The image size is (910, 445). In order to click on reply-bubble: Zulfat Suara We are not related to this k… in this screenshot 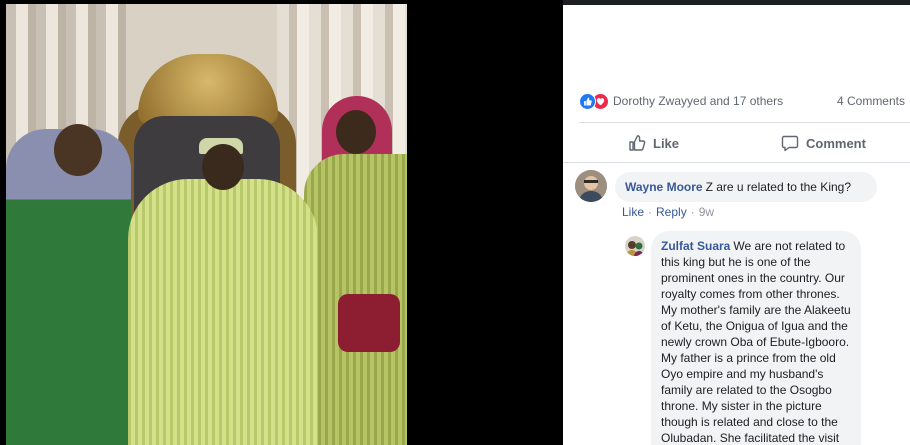, I will do `click(756, 338)`.